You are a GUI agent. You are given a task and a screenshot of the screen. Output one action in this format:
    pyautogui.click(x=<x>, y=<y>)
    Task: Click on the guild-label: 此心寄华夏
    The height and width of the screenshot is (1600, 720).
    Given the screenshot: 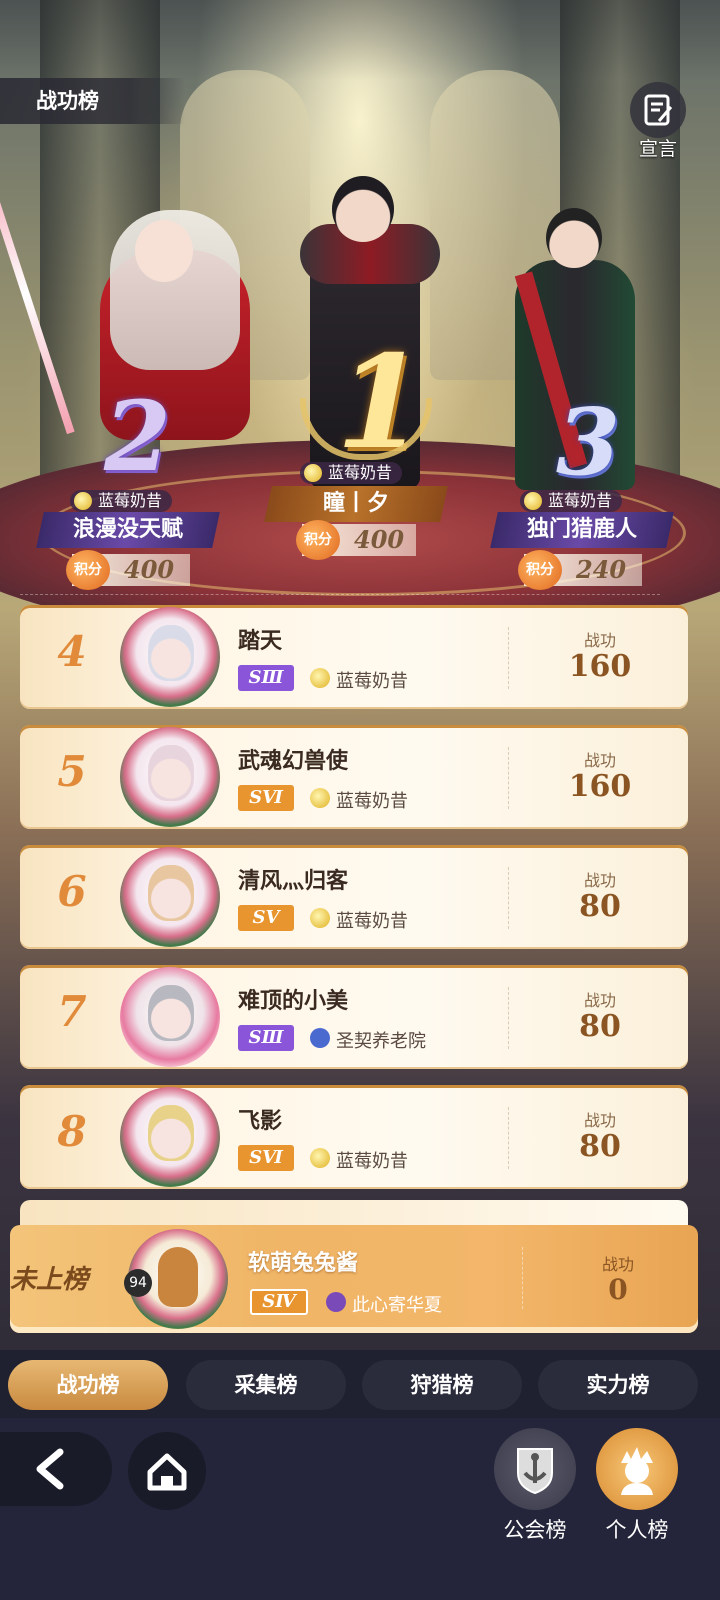 What is the action you would take?
    pyautogui.click(x=384, y=1304)
    